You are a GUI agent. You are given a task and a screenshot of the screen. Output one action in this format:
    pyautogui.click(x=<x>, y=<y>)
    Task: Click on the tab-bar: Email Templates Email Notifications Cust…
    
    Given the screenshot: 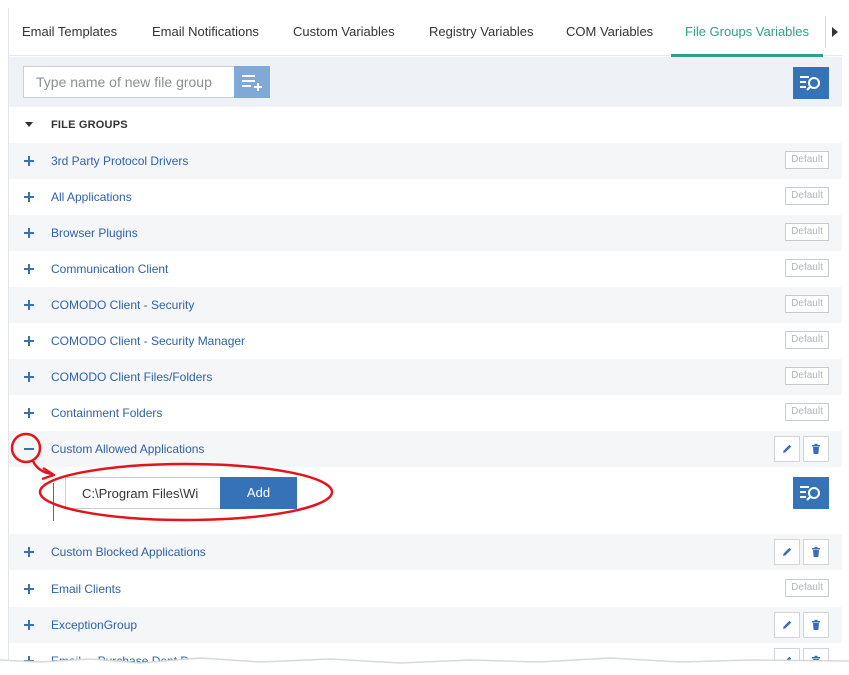 What is the action you would take?
    pyautogui.click(x=425, y=32)
    